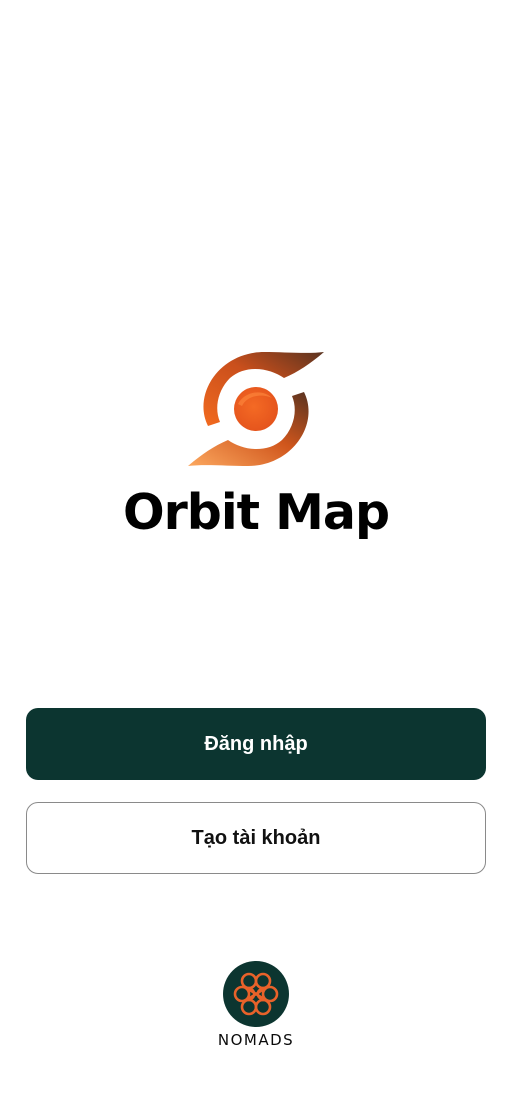 The image size is (512, 1110). Describe the element at coordinates (256, 994) in the screenshot. I see `nomads-knot-icon` at that location.